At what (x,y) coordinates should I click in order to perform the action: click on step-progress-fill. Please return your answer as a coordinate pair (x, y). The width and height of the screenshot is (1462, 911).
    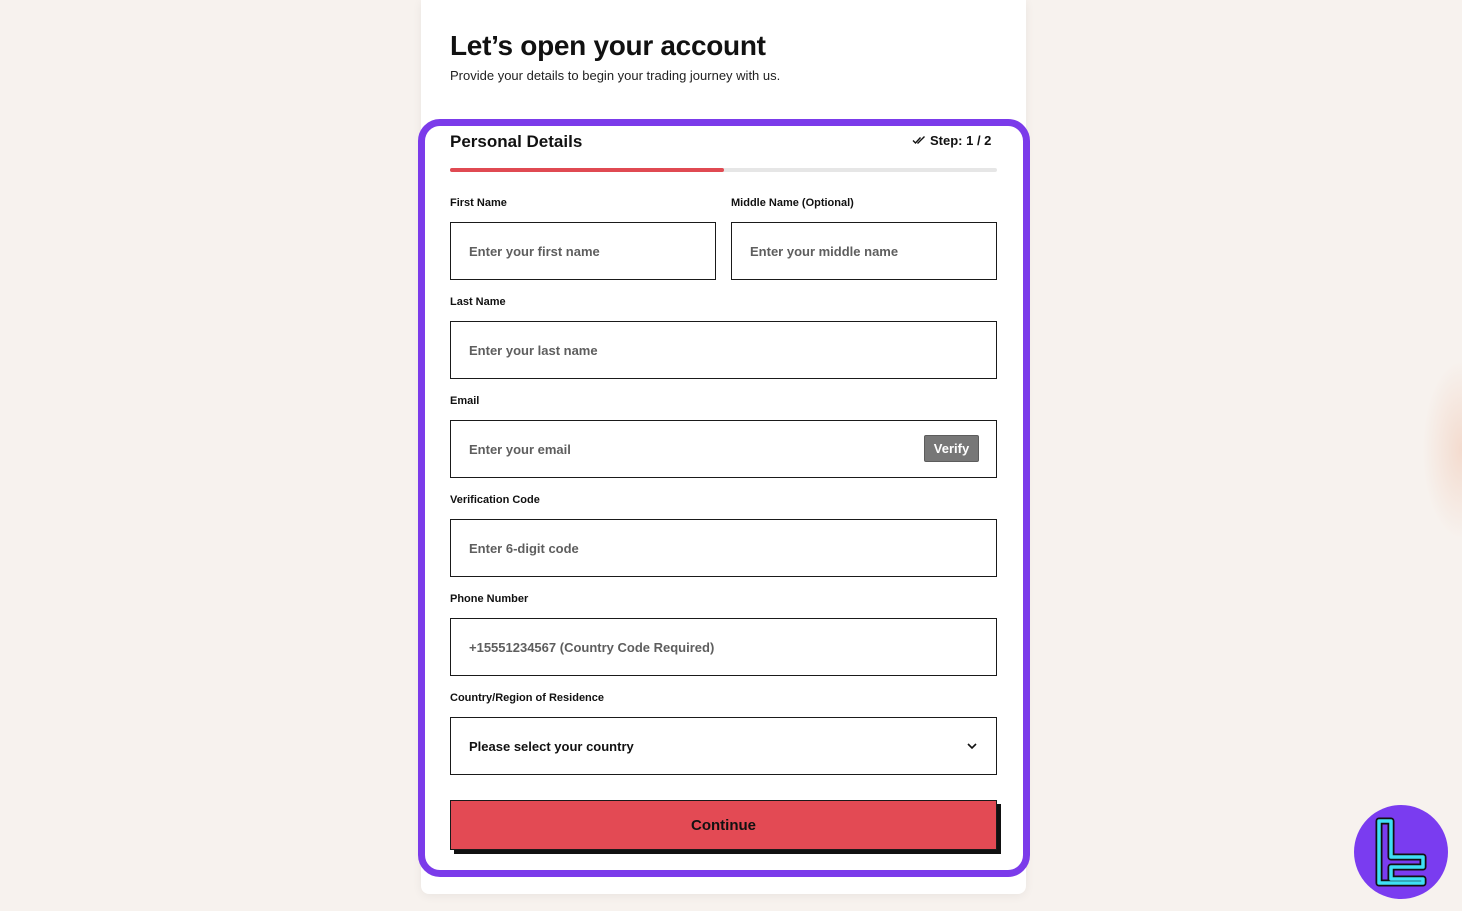
    Looking at the image, I should click on (587, 170).